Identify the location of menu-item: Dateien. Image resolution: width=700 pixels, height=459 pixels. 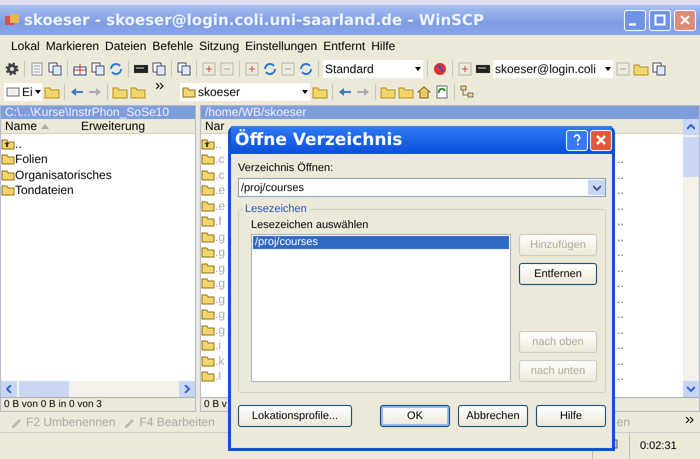
(126, 46).